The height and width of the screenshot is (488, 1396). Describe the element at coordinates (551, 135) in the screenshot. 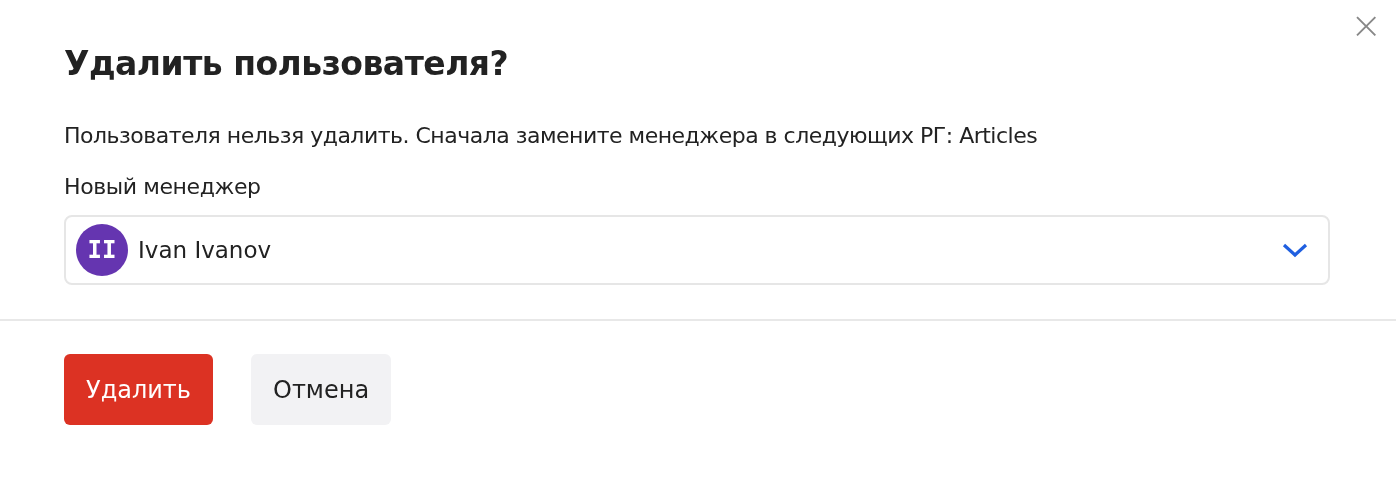

I see `message-text: Пользователя нельзя удалить. Сначала замените менеджера в следующих РГ: Articles` at that location.